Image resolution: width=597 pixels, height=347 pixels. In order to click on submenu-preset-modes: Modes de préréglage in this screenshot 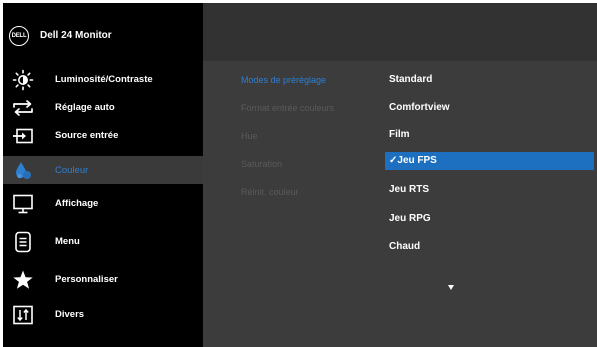, I will do `click(283, 80)`.